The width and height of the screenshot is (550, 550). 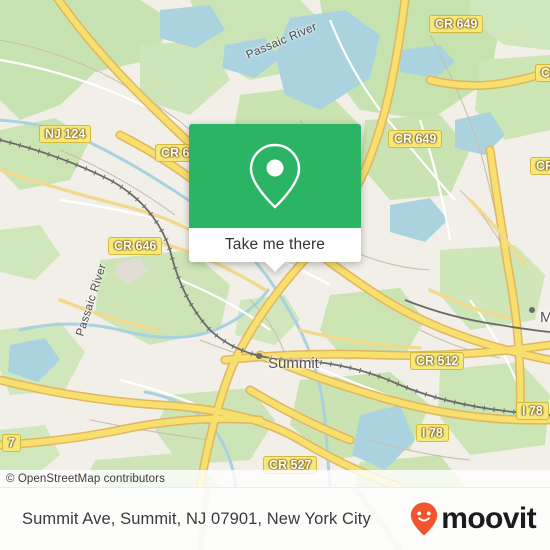 I want to click on moovit-pin-smiley-icon, so click(x=424, y=519).